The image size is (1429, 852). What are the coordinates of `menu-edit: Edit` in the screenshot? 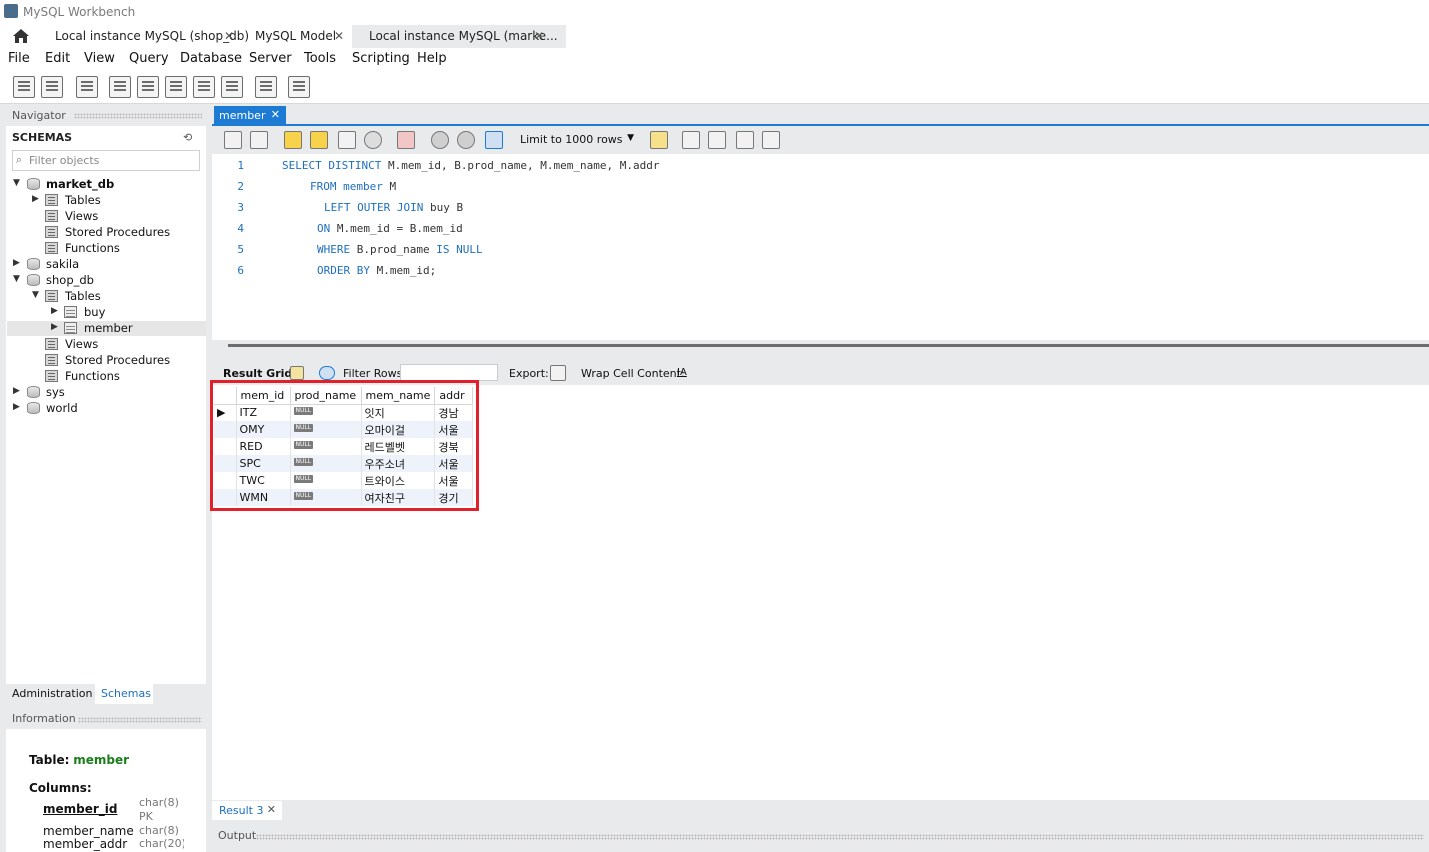 It's located at (57, 58).